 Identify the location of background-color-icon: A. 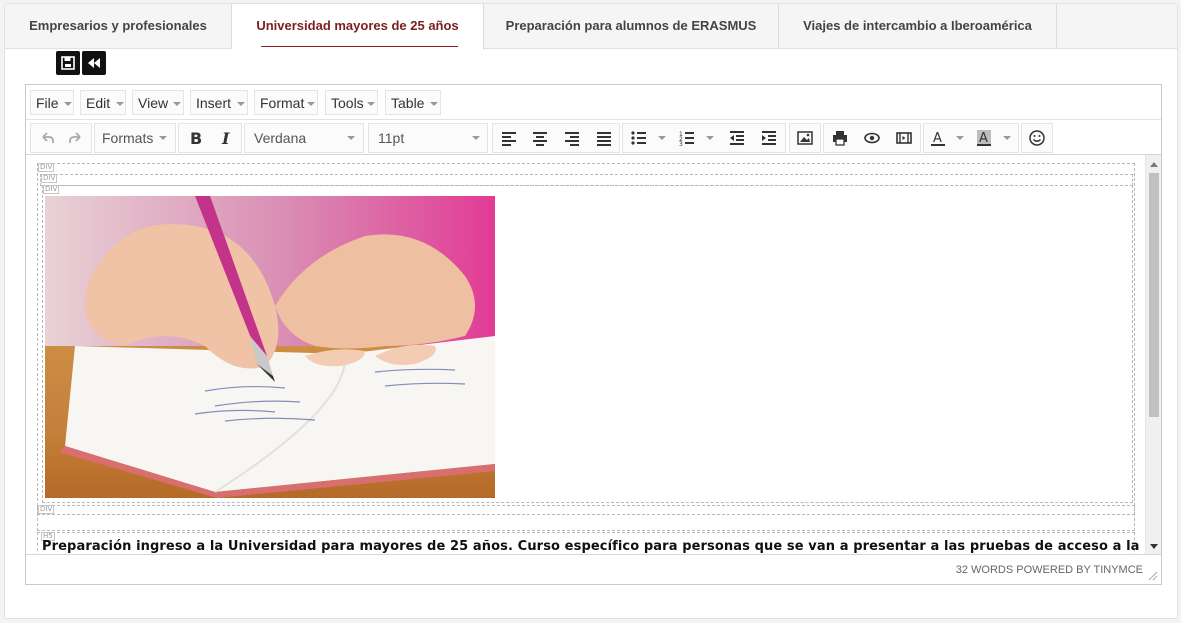
(984, 138).